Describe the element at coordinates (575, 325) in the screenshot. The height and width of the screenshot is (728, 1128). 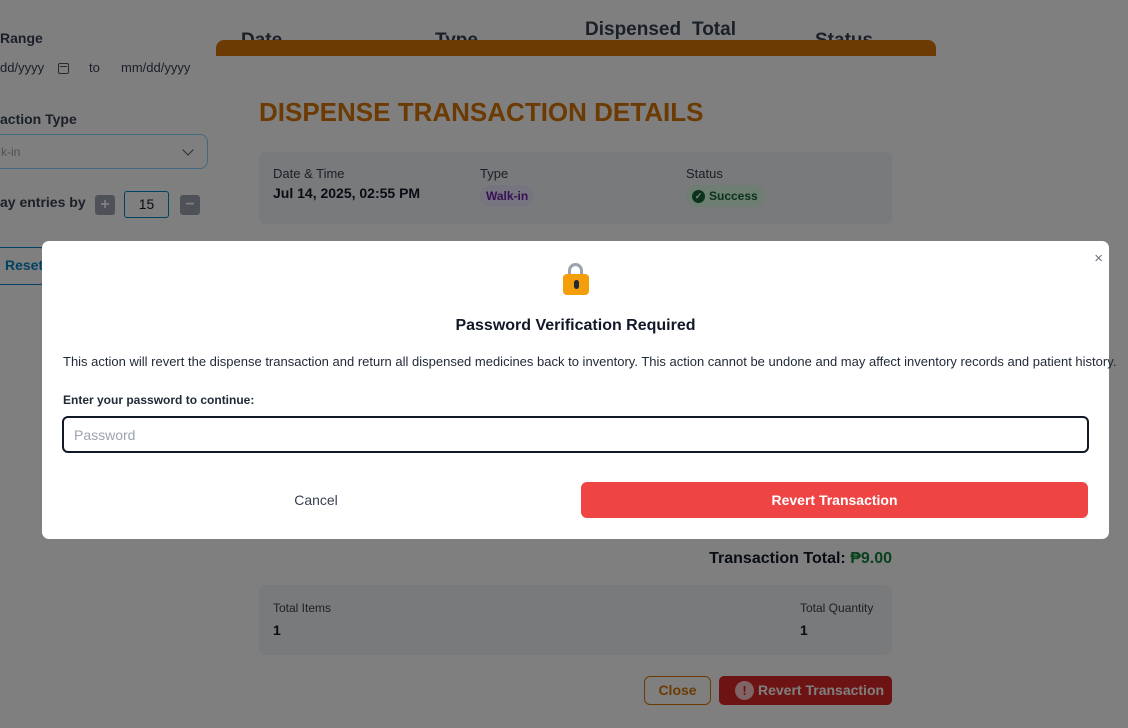
I see `modal-title: Password Verification Required` at that location.